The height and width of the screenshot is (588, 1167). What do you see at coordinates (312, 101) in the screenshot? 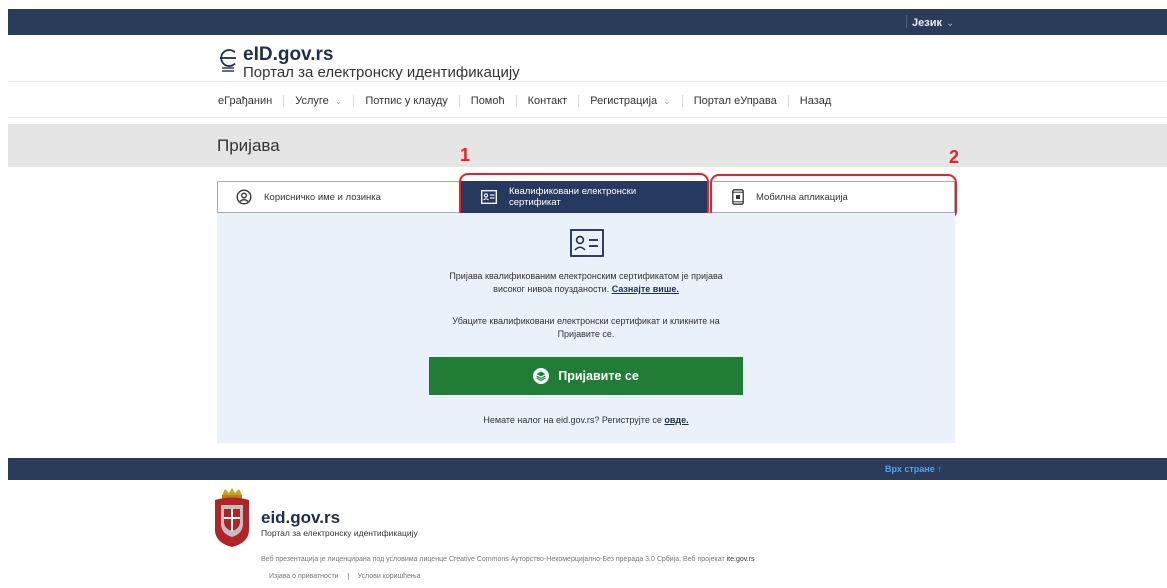
I see `nav-item-label: Услуге` at bounding box center [312, 101].